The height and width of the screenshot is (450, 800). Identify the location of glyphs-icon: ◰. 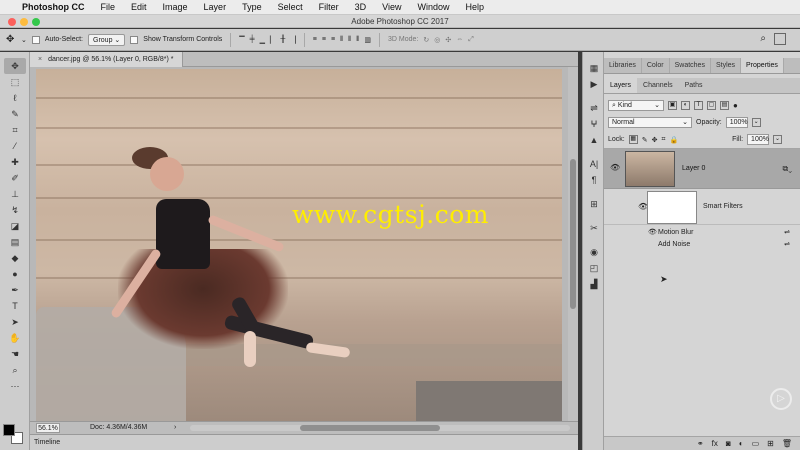
(594, 268).